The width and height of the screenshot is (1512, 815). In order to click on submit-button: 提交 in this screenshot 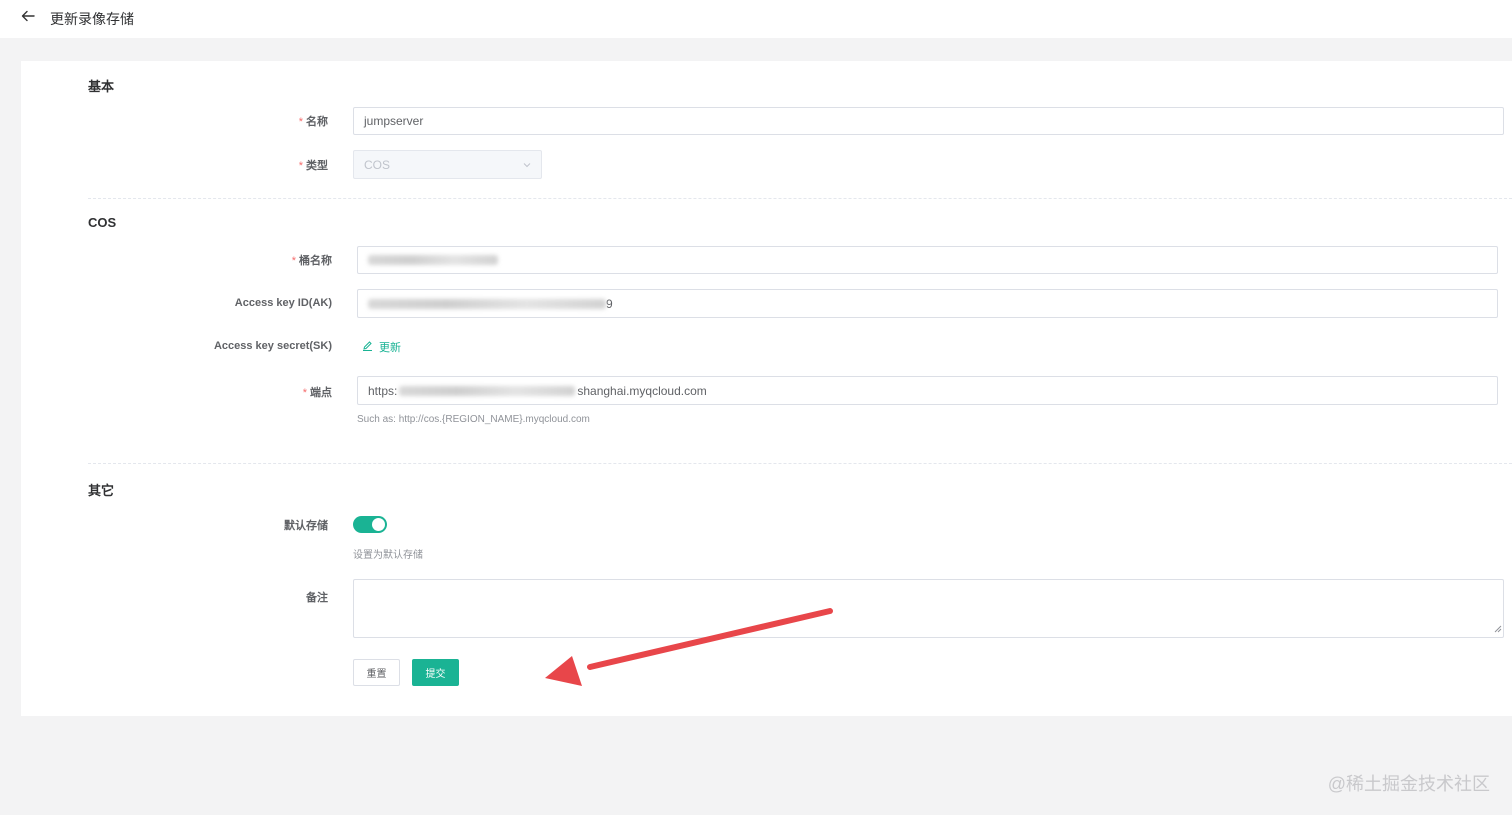, I will do `click(435, 672)`.